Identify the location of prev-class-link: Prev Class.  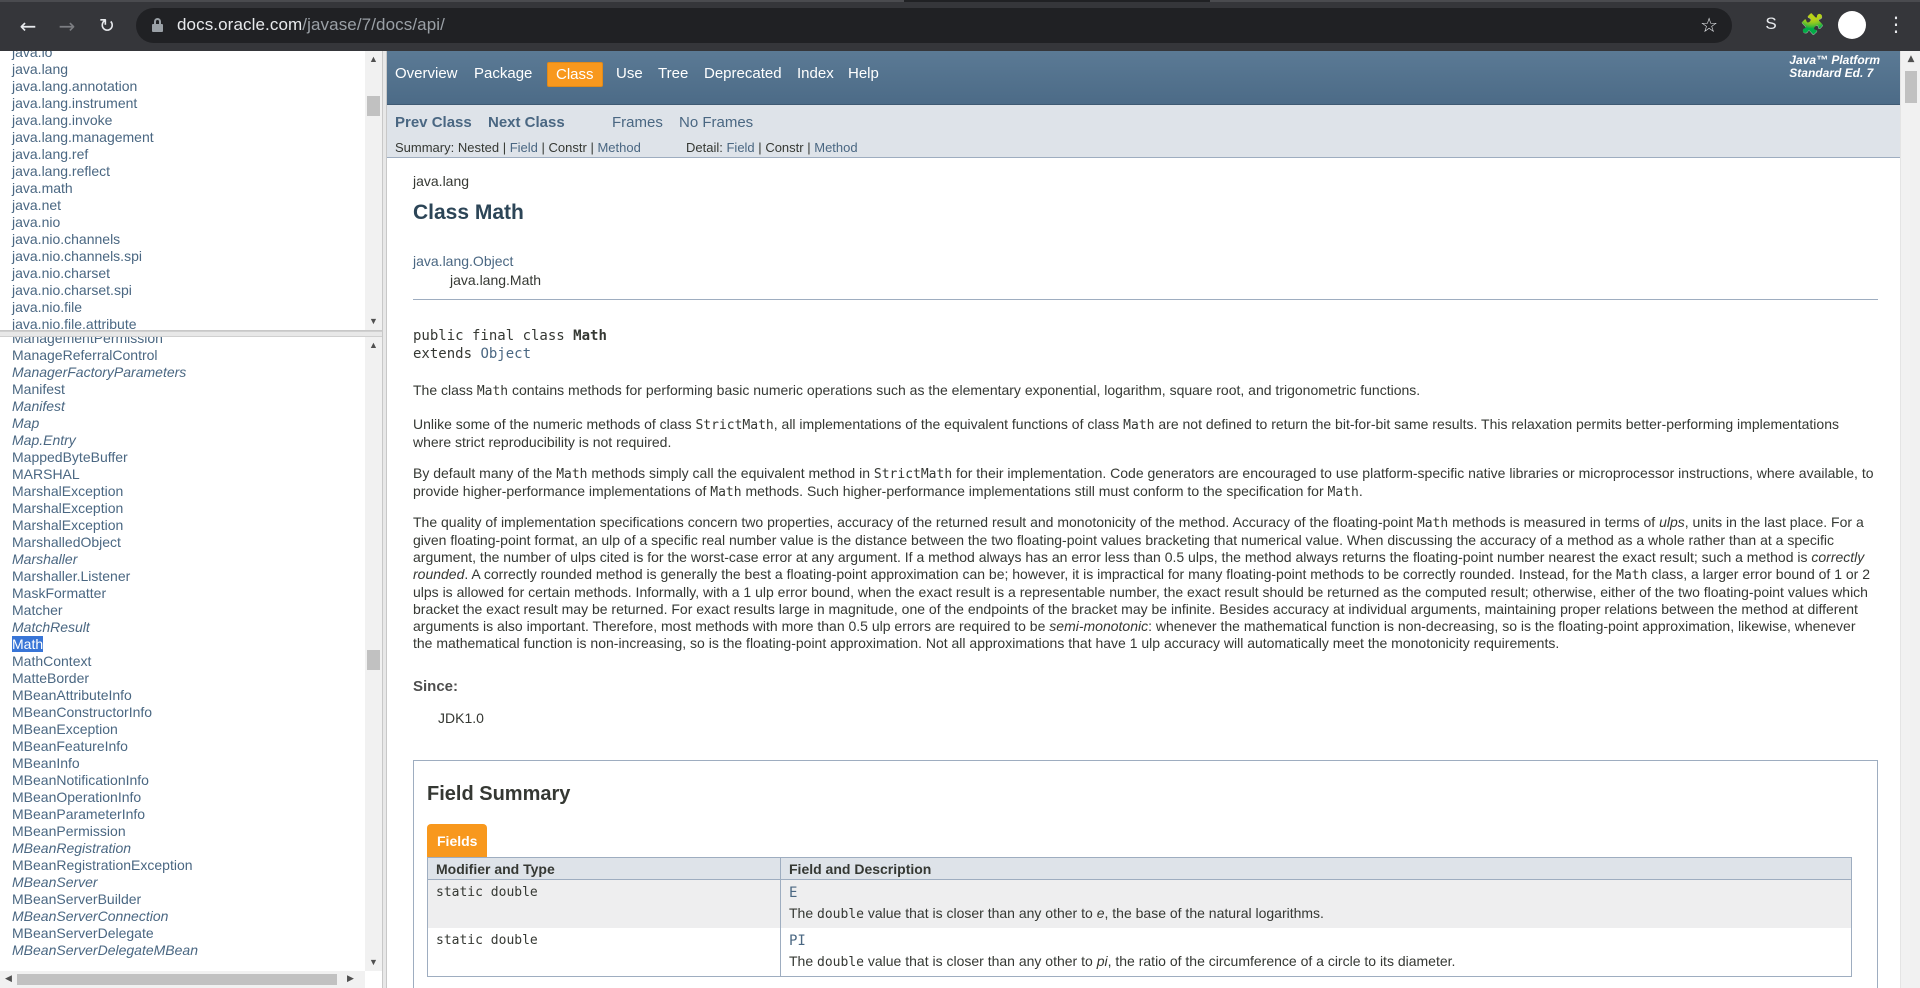
(433, 122).